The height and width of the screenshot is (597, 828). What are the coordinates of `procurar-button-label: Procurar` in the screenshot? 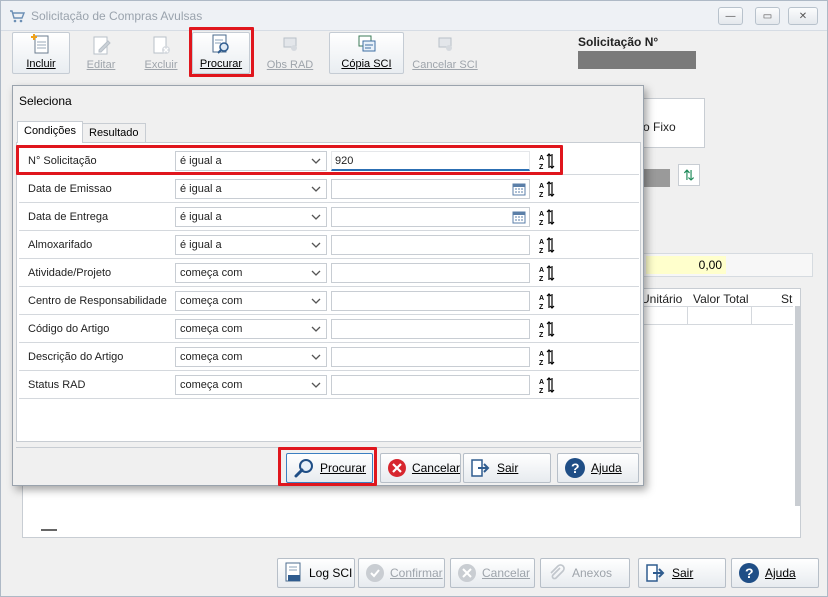 It's located at (343, 468).